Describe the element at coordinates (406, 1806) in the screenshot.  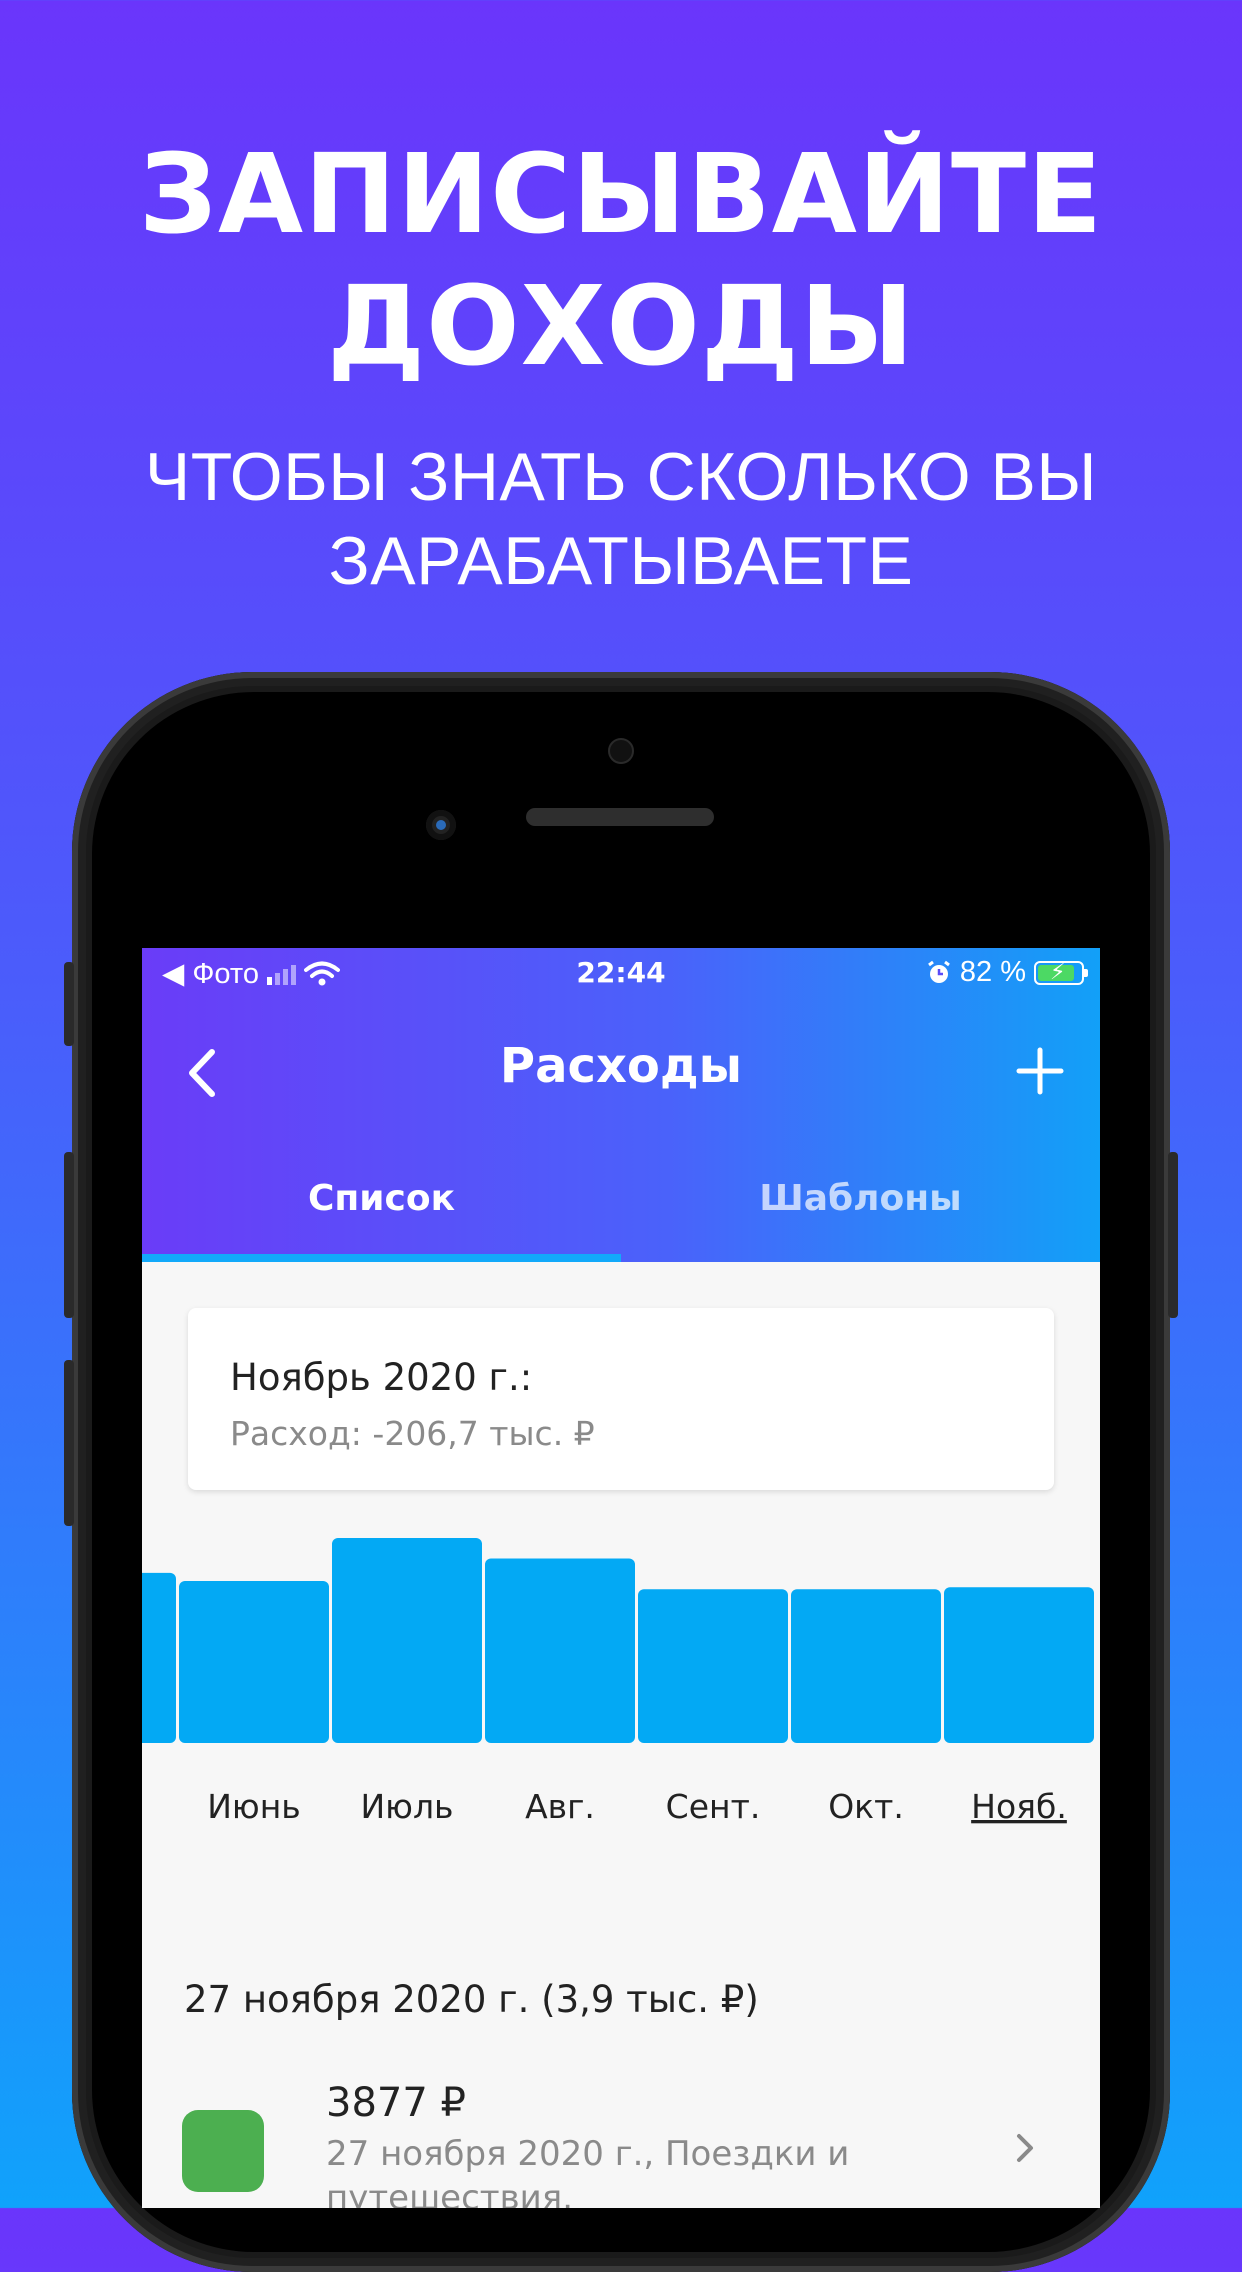
I see `chart-month-label-1: Июль` at that location.